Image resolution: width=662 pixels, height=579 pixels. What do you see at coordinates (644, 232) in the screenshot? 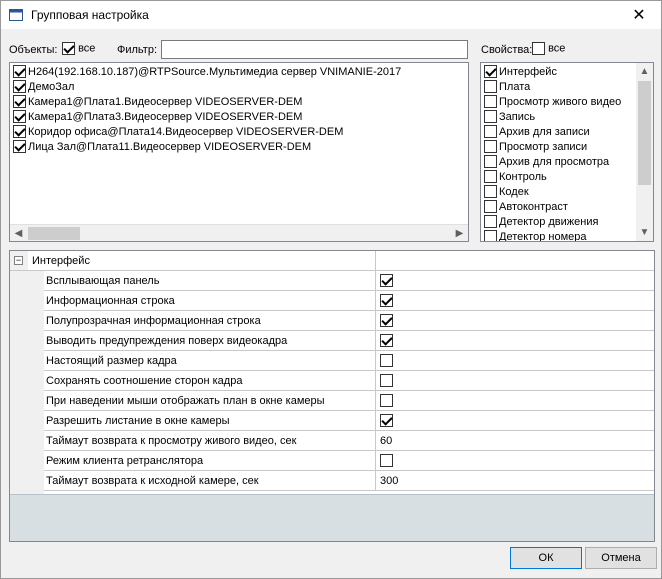
I see `scroll-down-icon: ▼` at bounding box center [644, 232].